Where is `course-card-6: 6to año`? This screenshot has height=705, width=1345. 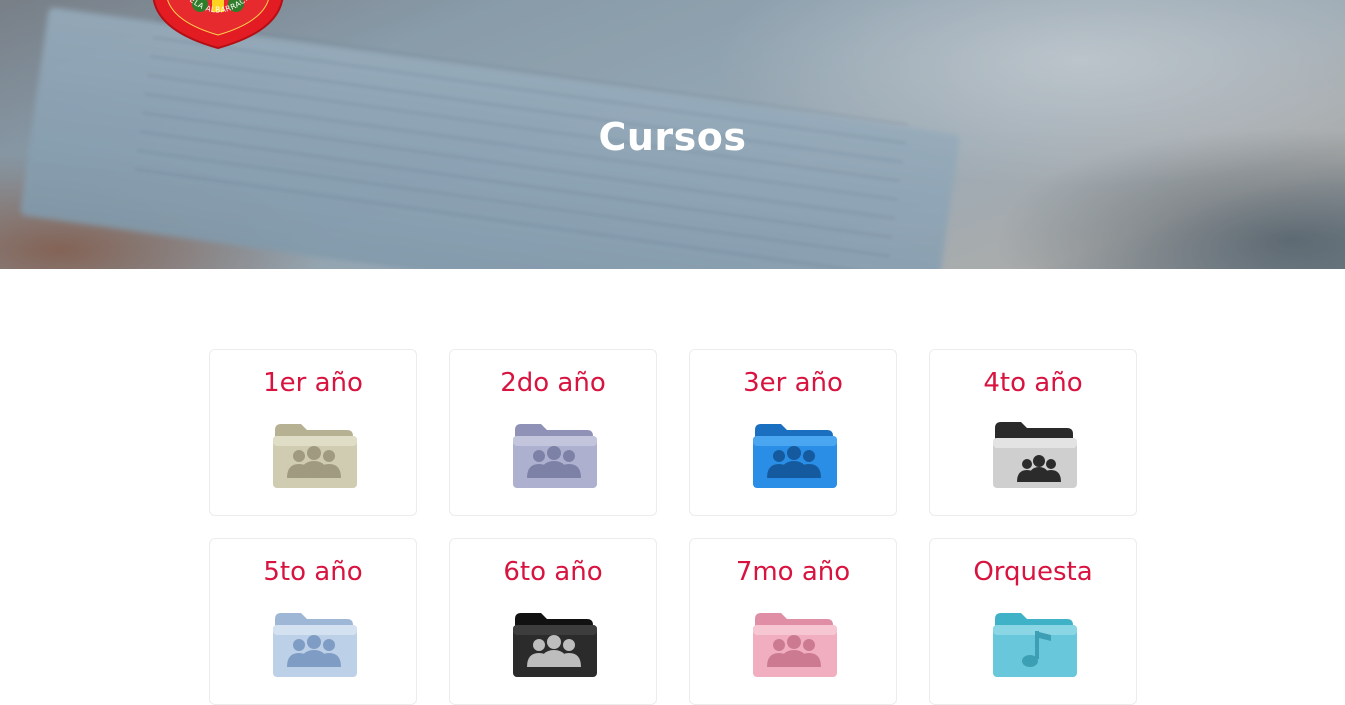 course-card-6: 6to año is located at coordinates (553, 621).